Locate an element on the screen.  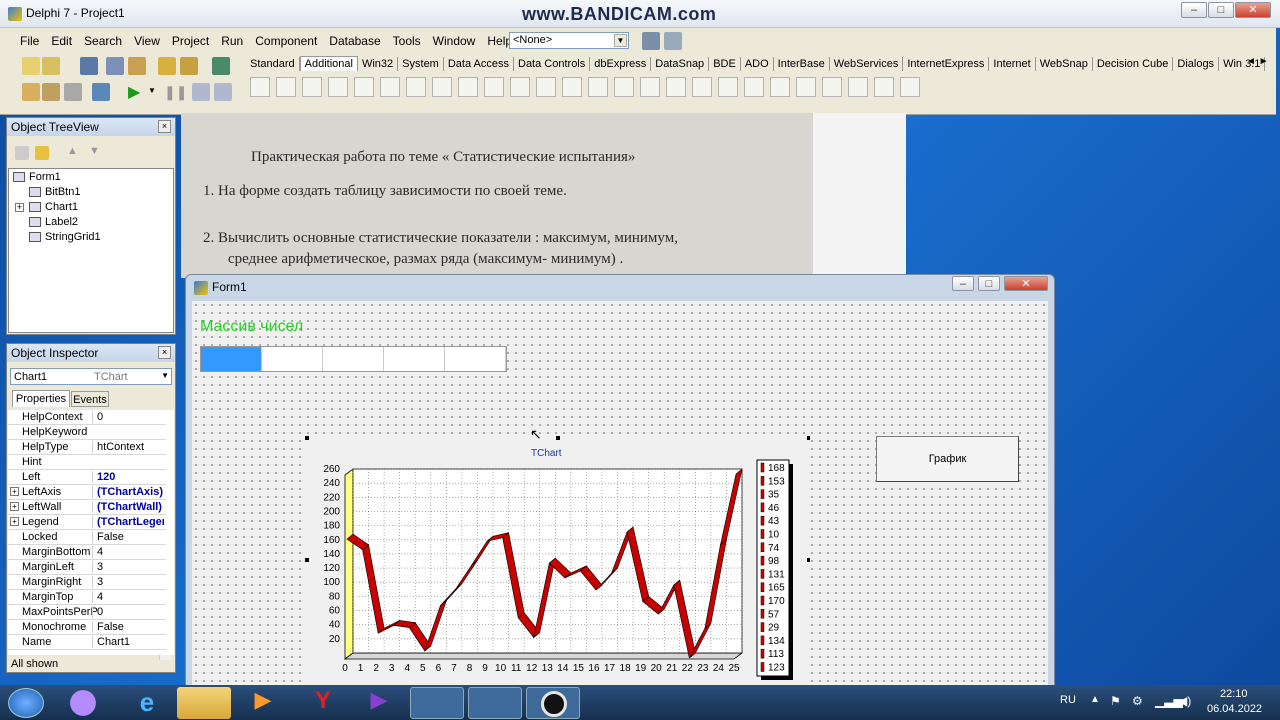
property-row-leftwall: + LeftWall (TChartWall) is located at coordinates (87, 507).